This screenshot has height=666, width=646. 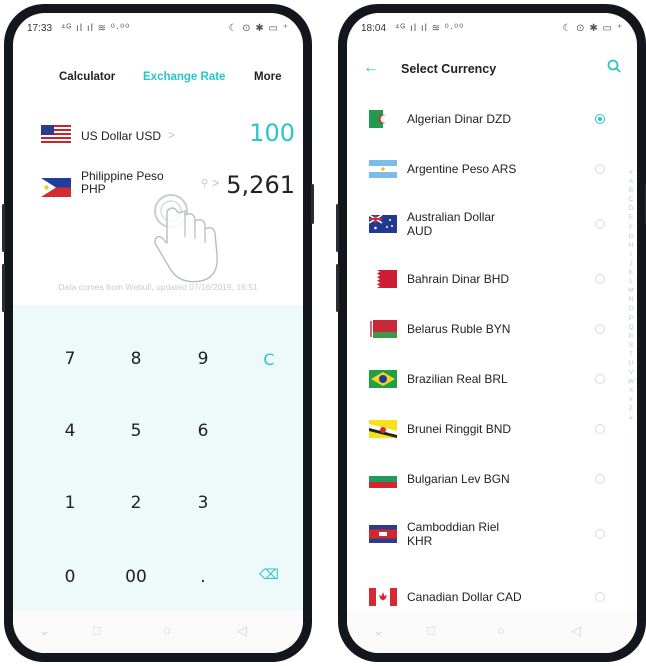 I want to click on key-1: 1, so click(x=70, y=503).